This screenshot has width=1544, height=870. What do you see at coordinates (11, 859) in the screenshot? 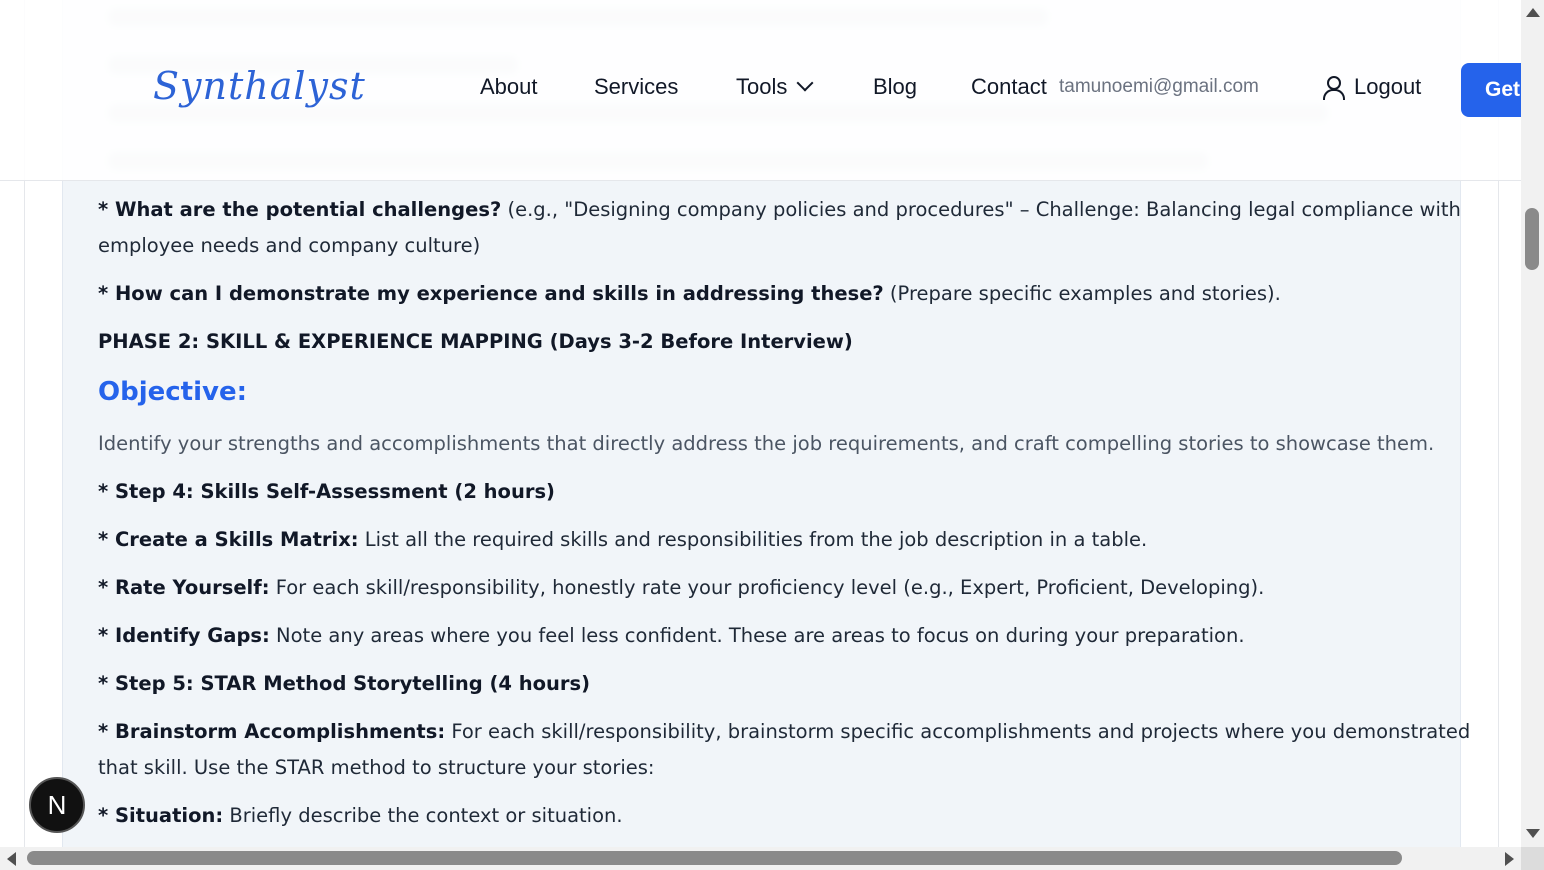
I see `scroll-left-arrow-icon` at bounding box center [11, 859].